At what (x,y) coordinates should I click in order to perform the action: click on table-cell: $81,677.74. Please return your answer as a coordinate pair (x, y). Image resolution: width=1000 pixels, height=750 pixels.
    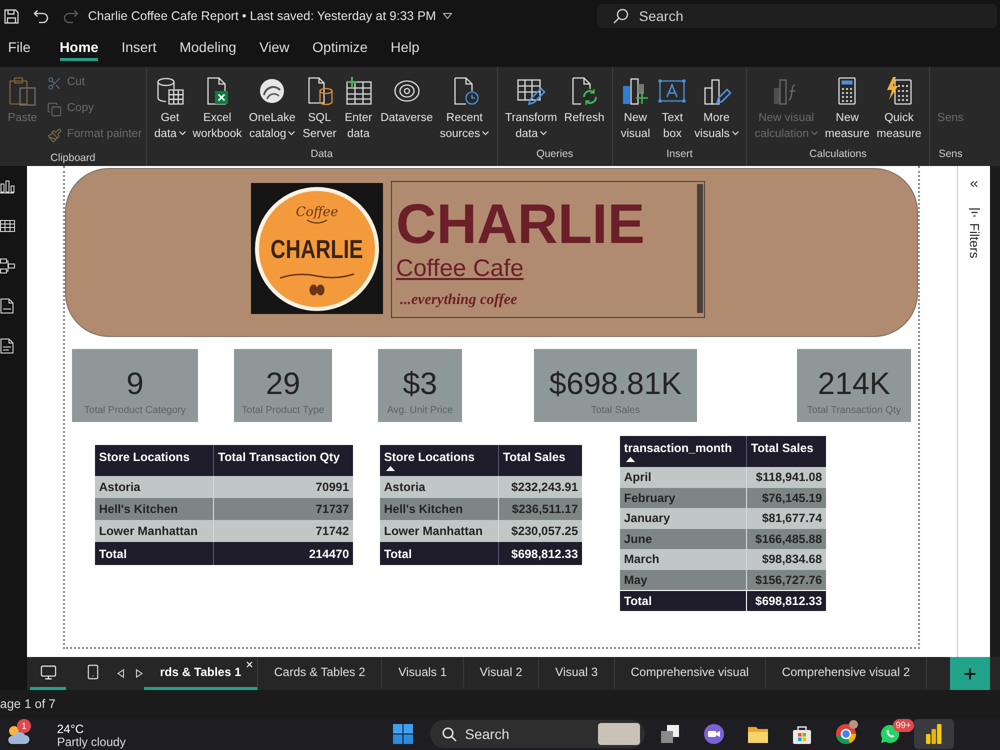
    Looking at the image, I should click on (786, 518).